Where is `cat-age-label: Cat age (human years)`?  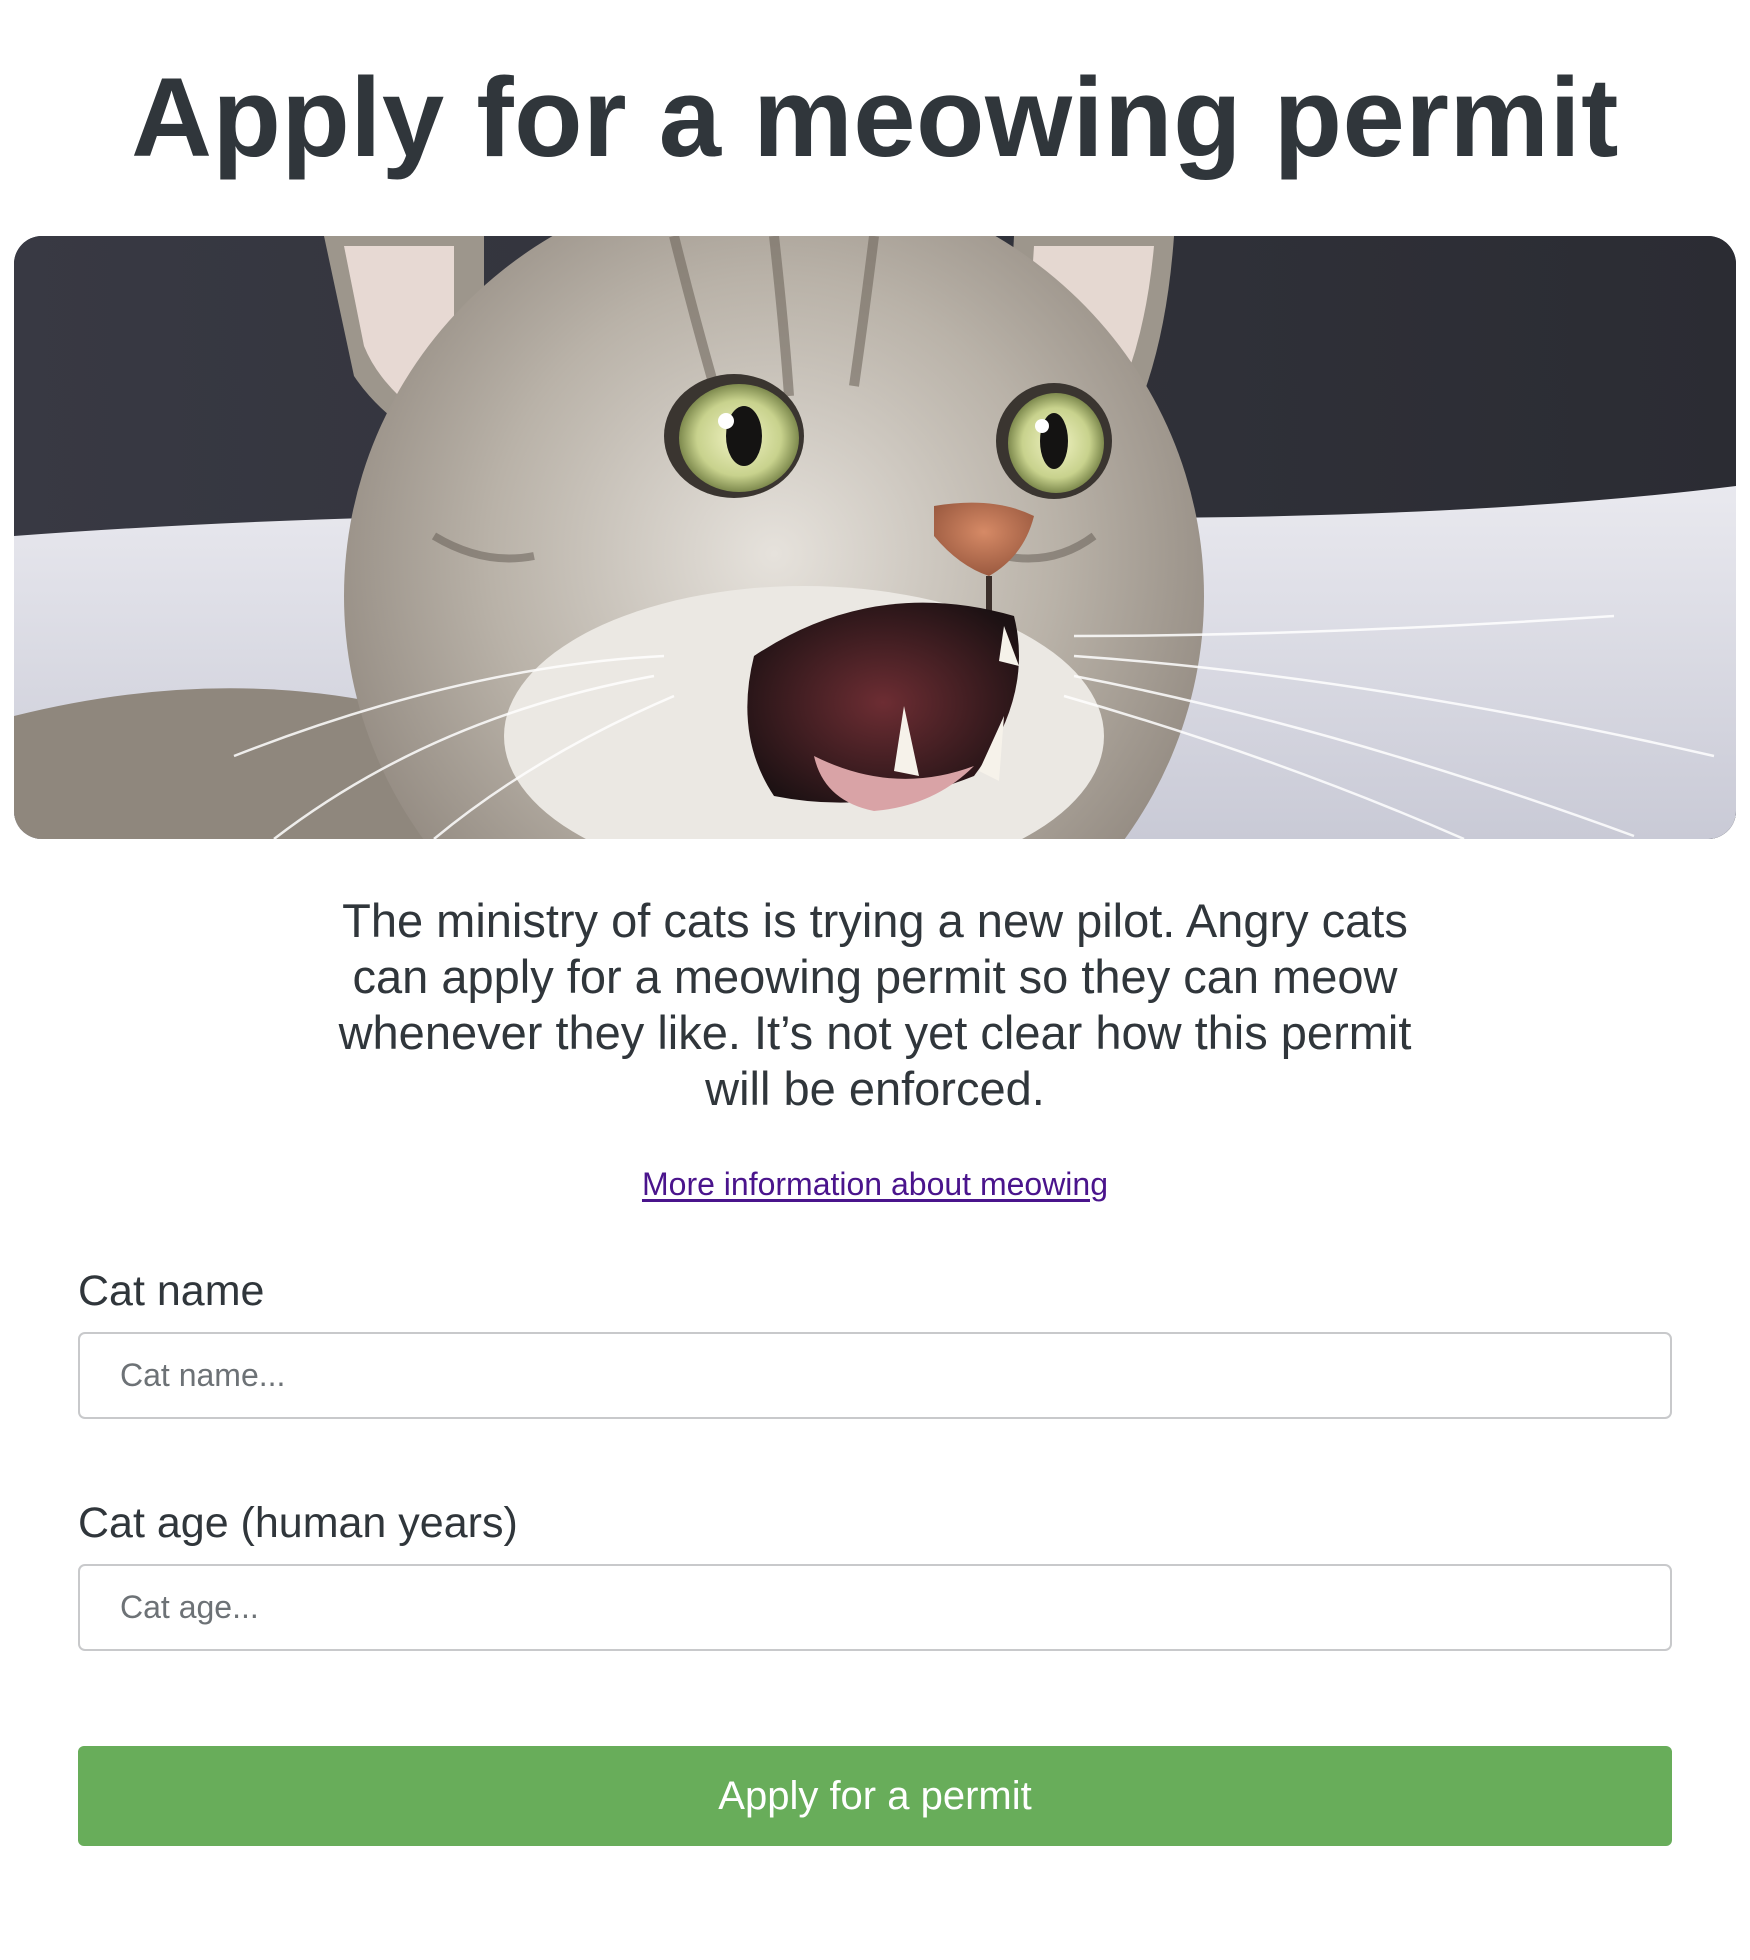
cat-age-label: Cat age (human years) is located at coordinates (298, 1523).